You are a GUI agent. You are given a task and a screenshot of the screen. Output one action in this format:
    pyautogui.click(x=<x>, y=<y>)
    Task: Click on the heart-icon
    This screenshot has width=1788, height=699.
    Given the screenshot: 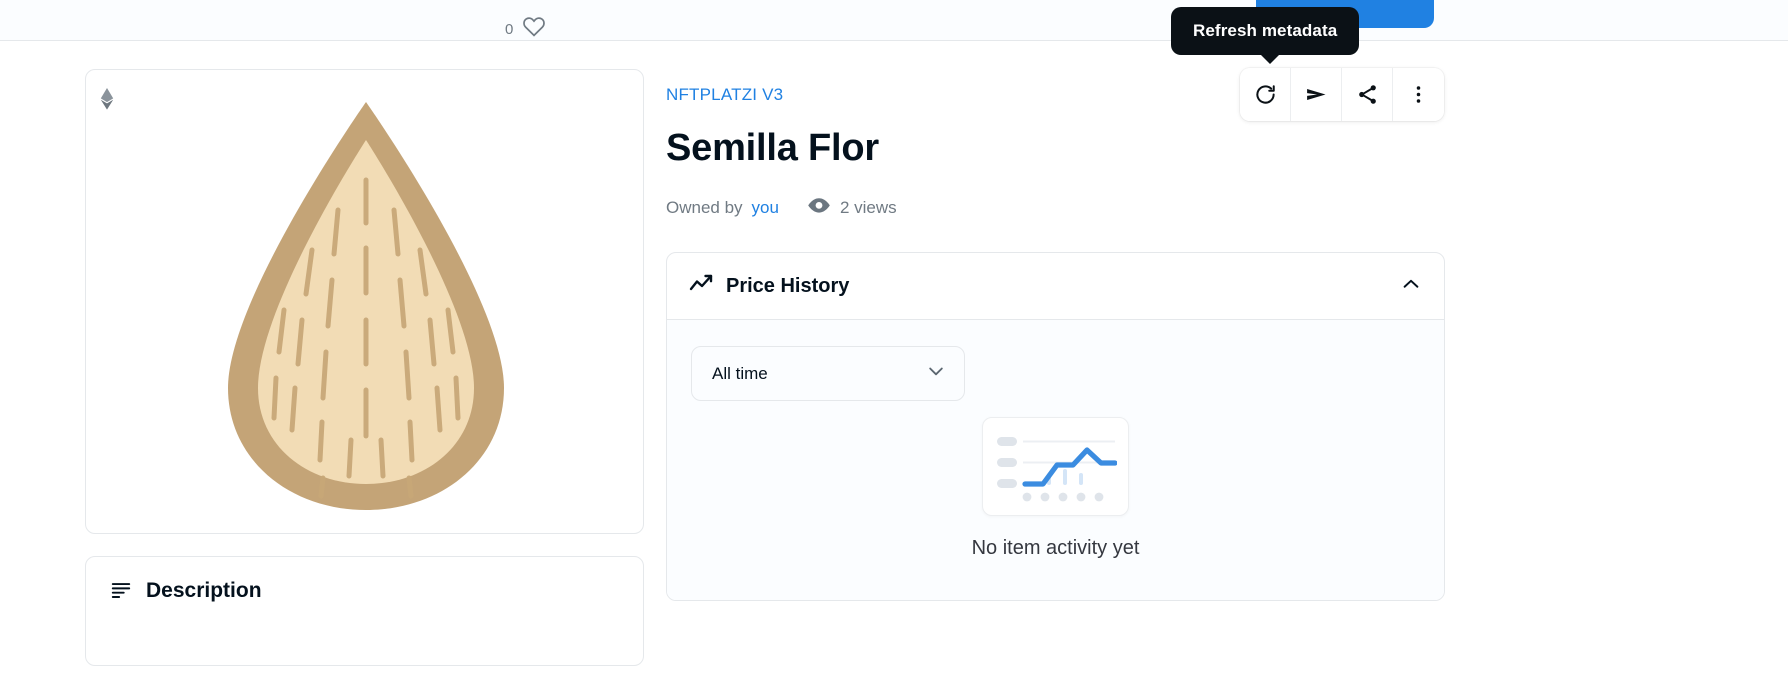 What is the action you would take?
    pyautogui.click(x=534, y=29)
    